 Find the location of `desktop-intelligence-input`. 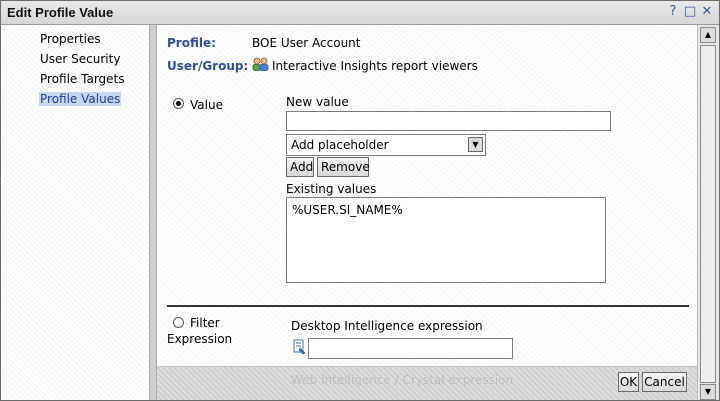

desktop-intelligence-input is located at coordinates (410, 348).